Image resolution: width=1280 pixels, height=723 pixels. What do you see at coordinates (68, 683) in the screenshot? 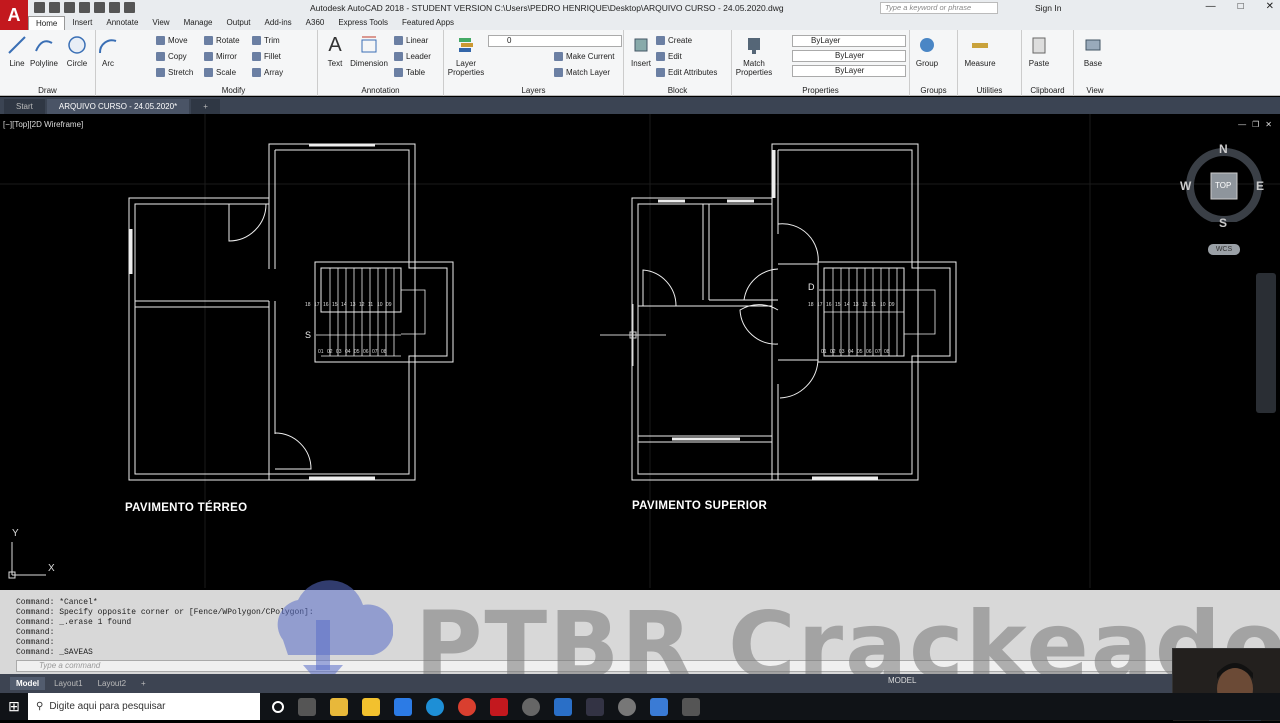
I see `tab-layout1: Layout1` at bounding box center [68, 683].